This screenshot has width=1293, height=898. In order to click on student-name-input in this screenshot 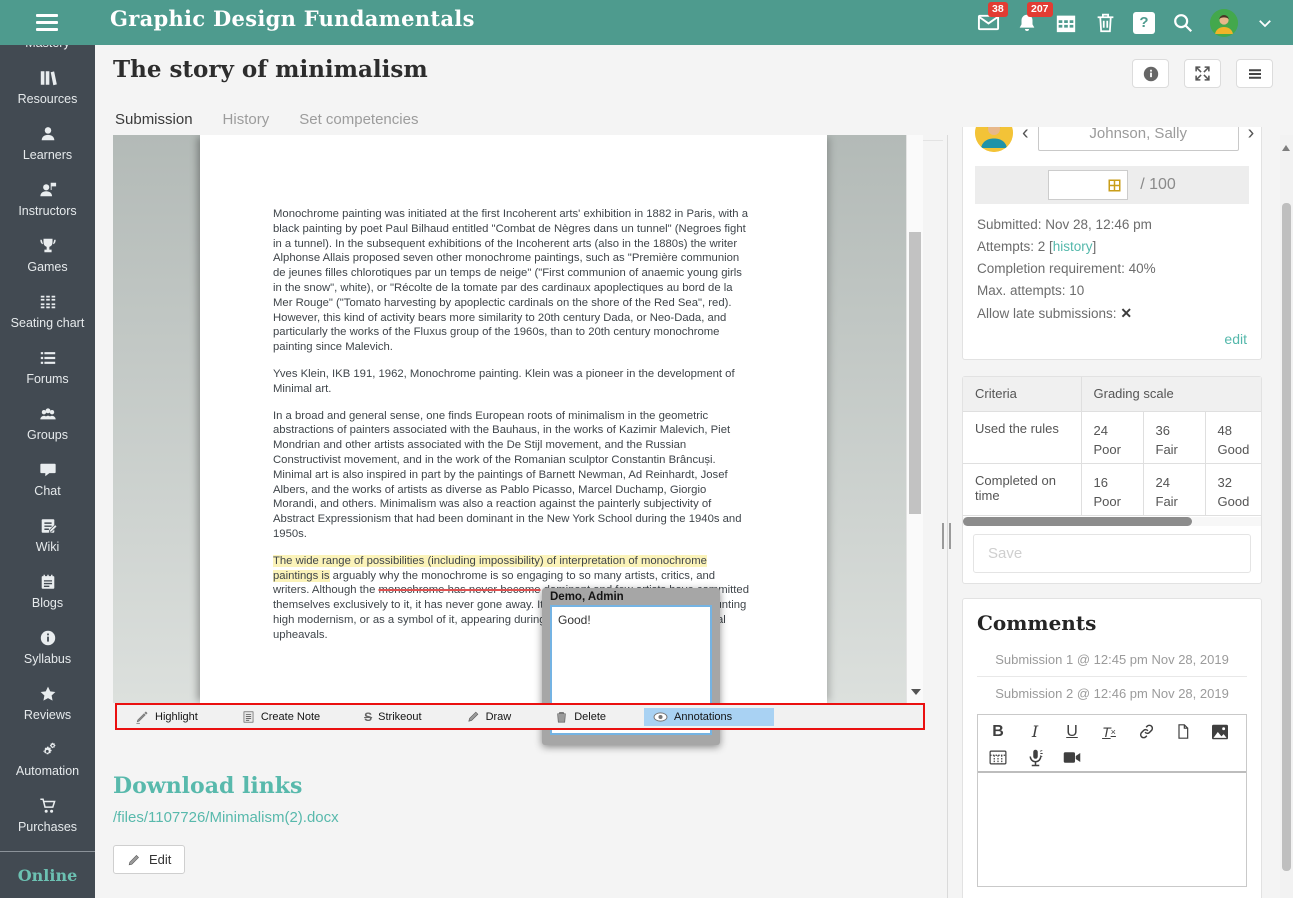, I will do `click(1138, 139)`.